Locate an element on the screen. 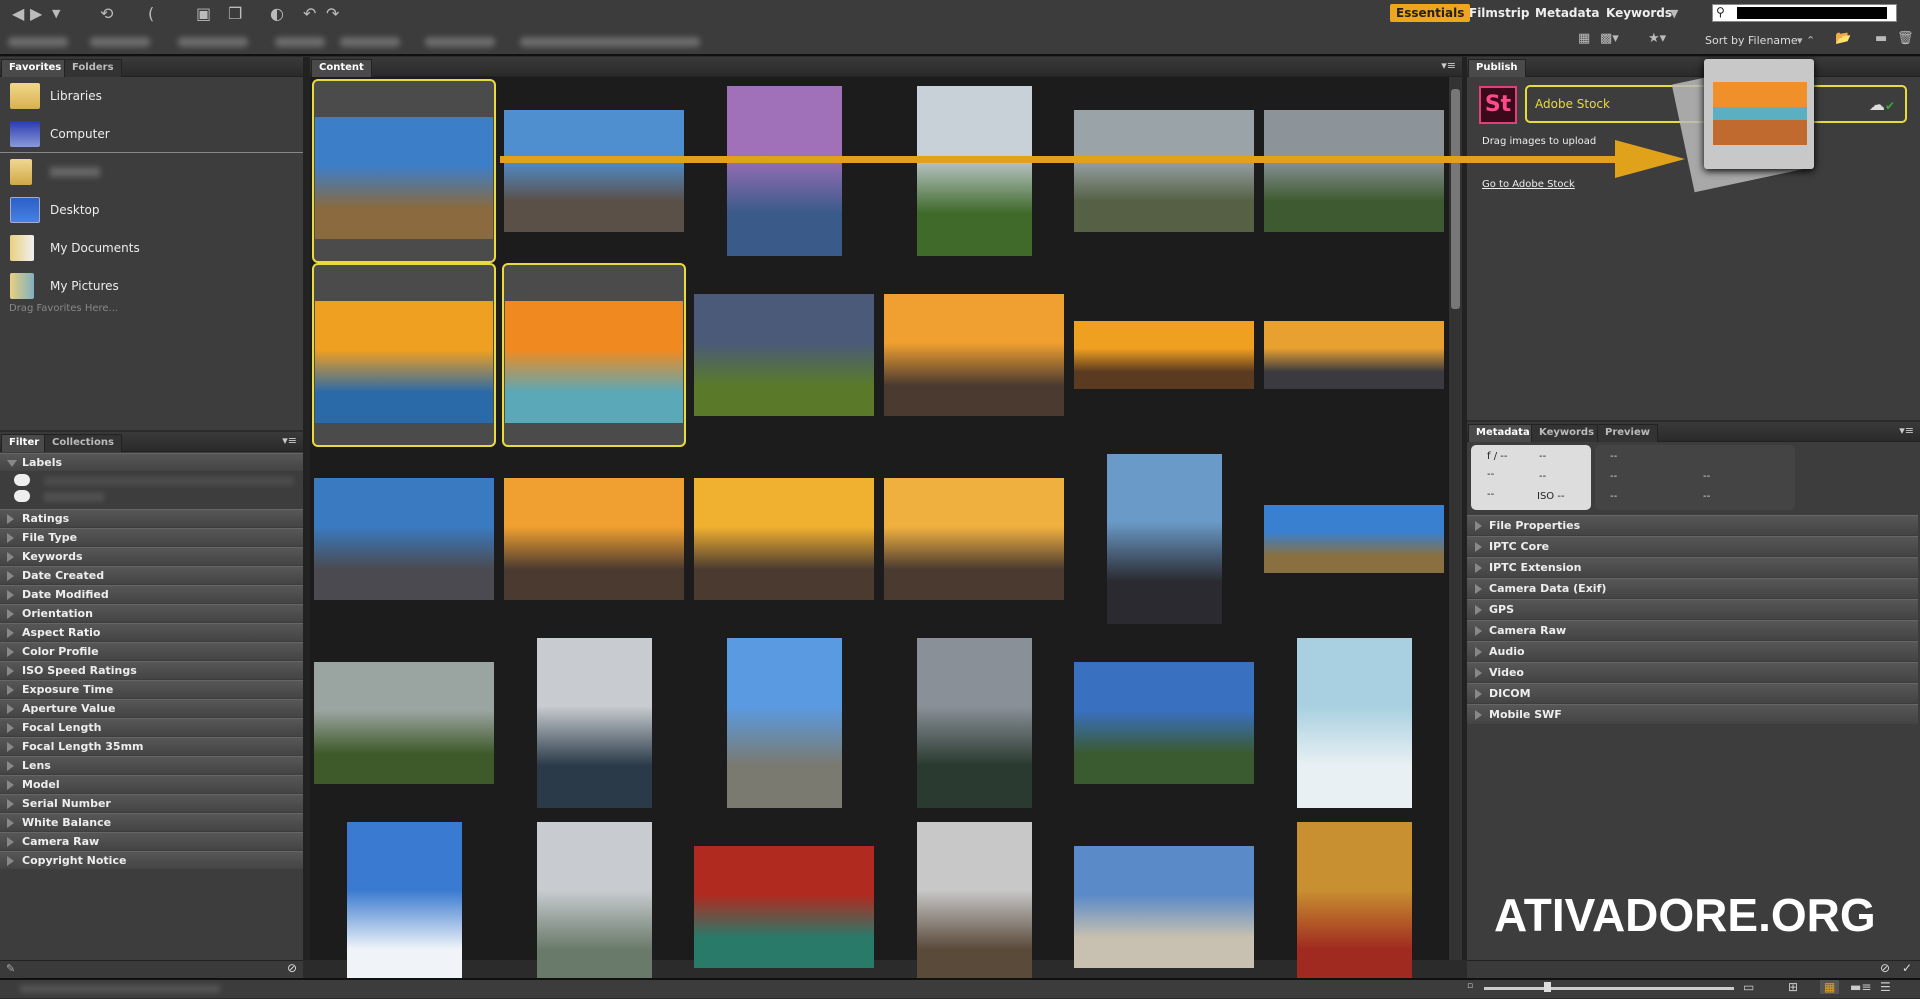 The image size is (1920, 999). filter-section-file-type: File Type is located at coordinates (151, 537).